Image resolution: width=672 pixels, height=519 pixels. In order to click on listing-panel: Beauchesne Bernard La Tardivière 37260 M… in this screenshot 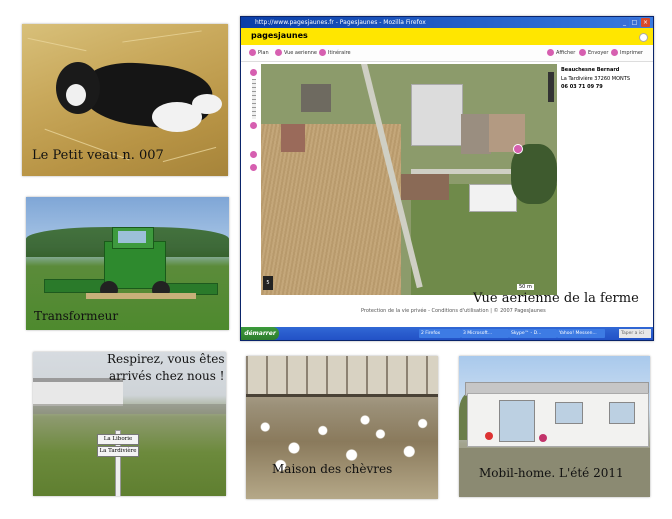, I will do `click(604, 78)`.